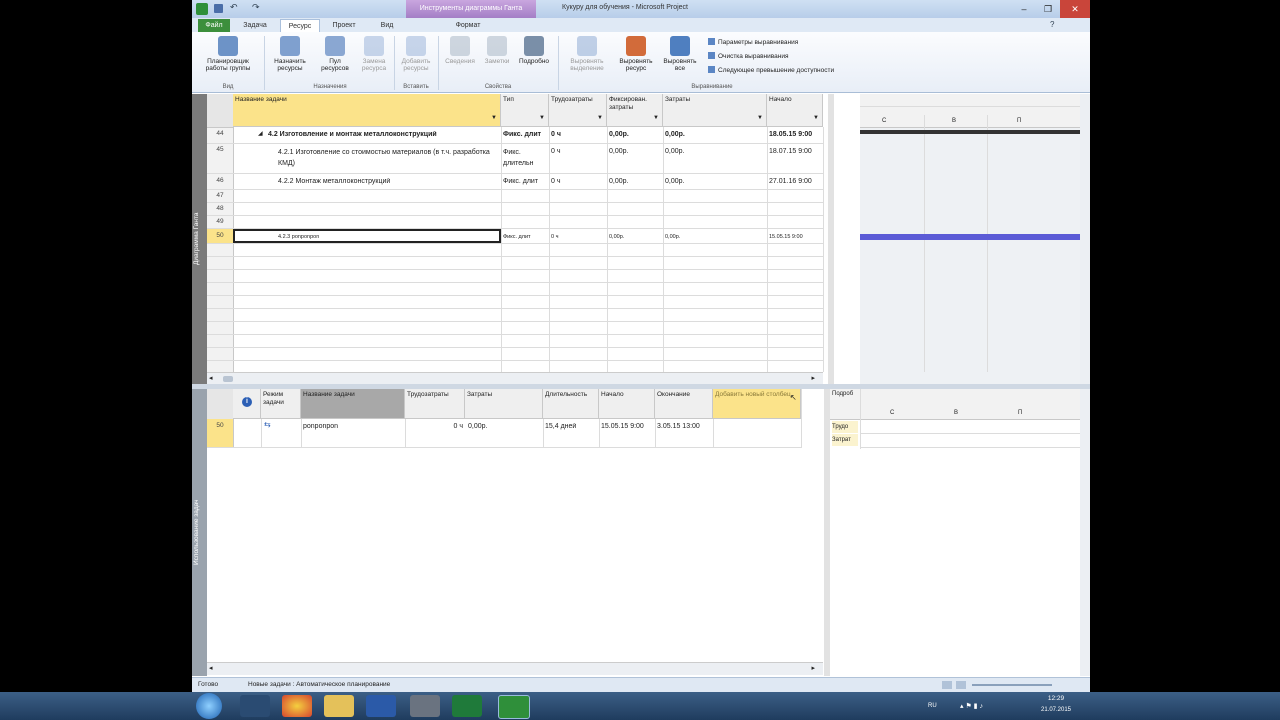 The width and height of the screenshot is (1280, 720). I want to click on next-overallocation-button: Следующее превышение доступности, so click(771, 70).